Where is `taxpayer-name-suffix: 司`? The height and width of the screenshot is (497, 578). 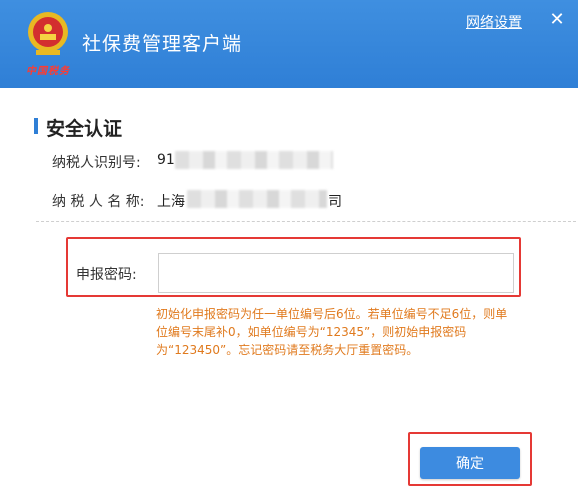
taxpayer-name-suffix: 司 is located at coordinates (335, 202).